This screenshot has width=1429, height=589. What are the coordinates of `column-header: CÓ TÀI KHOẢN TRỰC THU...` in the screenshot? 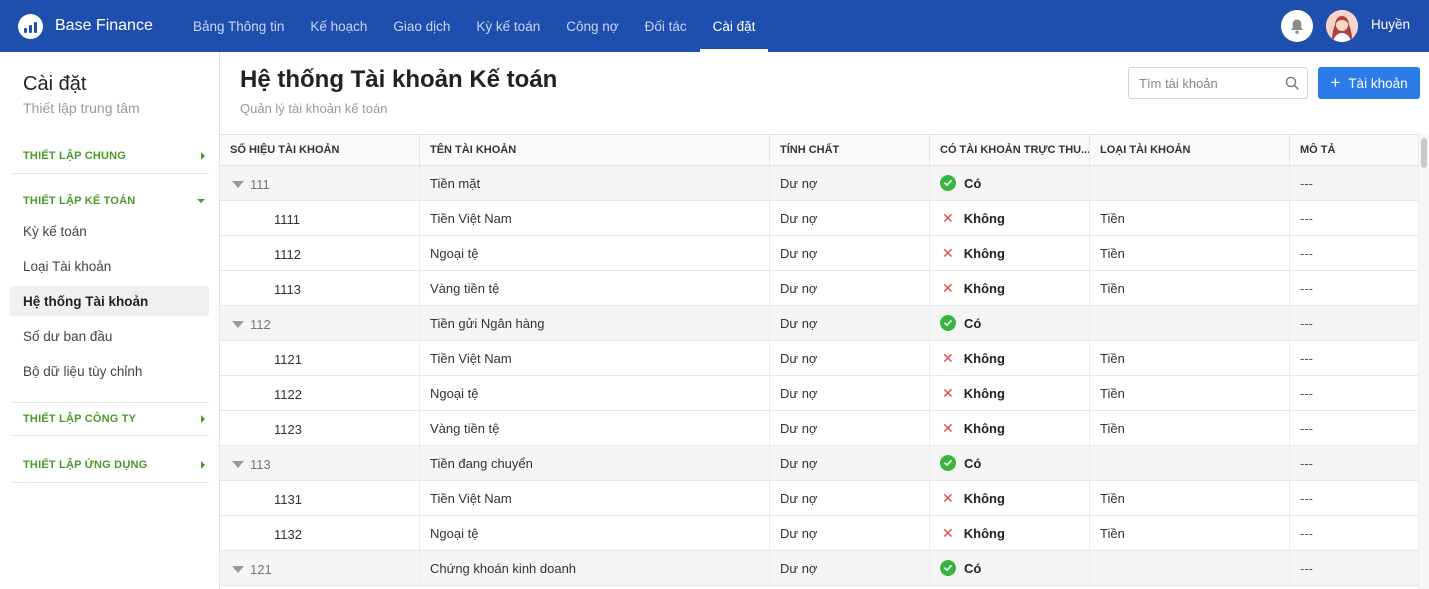 It's located at (1010, 150).